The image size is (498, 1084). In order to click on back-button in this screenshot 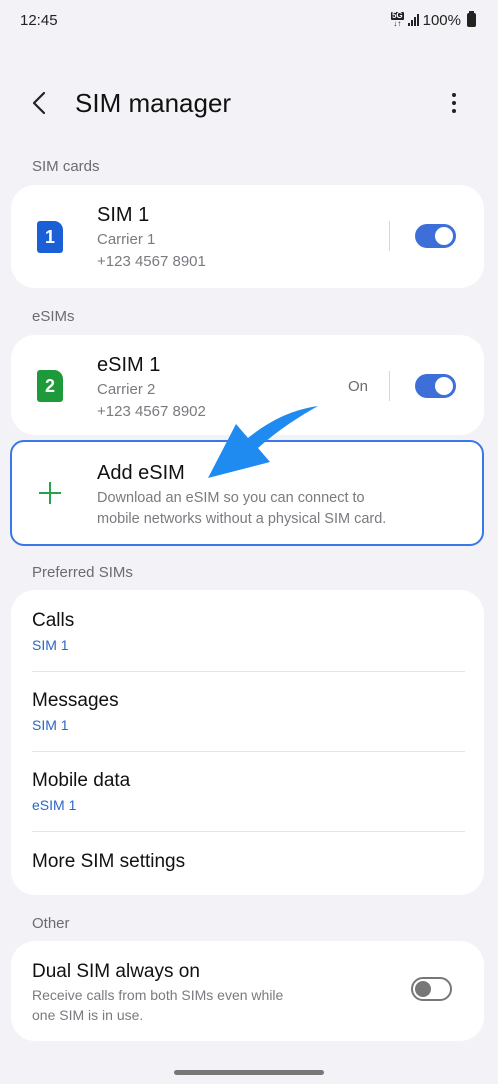, I will do `click(39, 103)`.